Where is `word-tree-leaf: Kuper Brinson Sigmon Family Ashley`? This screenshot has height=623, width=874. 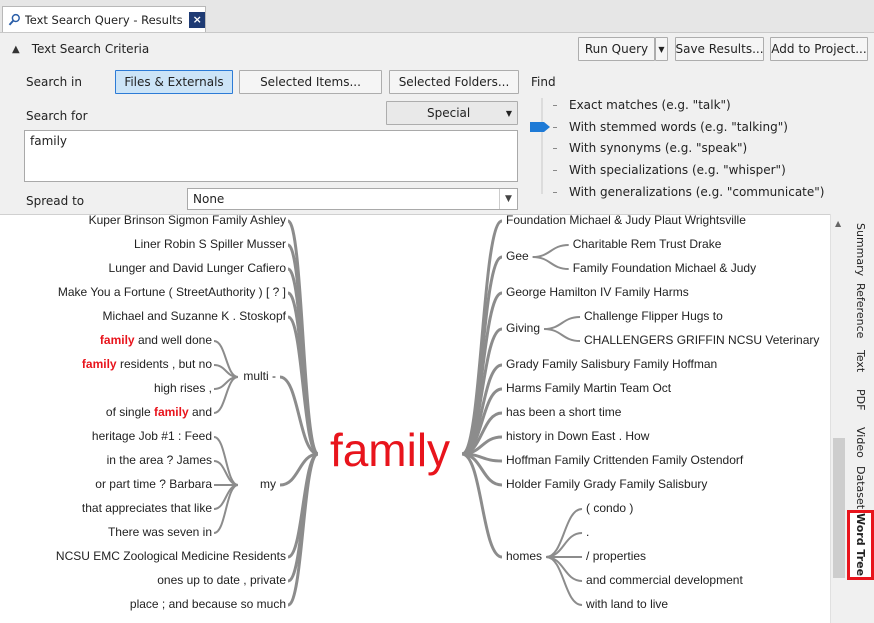
word-tree-leaf: Kuper Brinson Sigmon Family Ashley is located at coordinates (187, 221).